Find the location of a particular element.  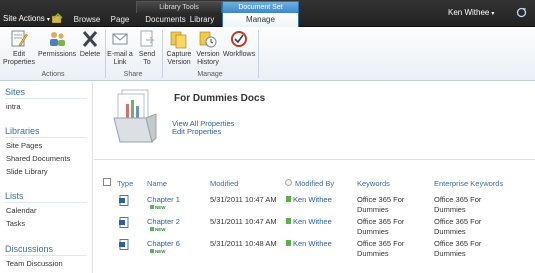

tab-documents: Documents is located at coordinates (165, 20).